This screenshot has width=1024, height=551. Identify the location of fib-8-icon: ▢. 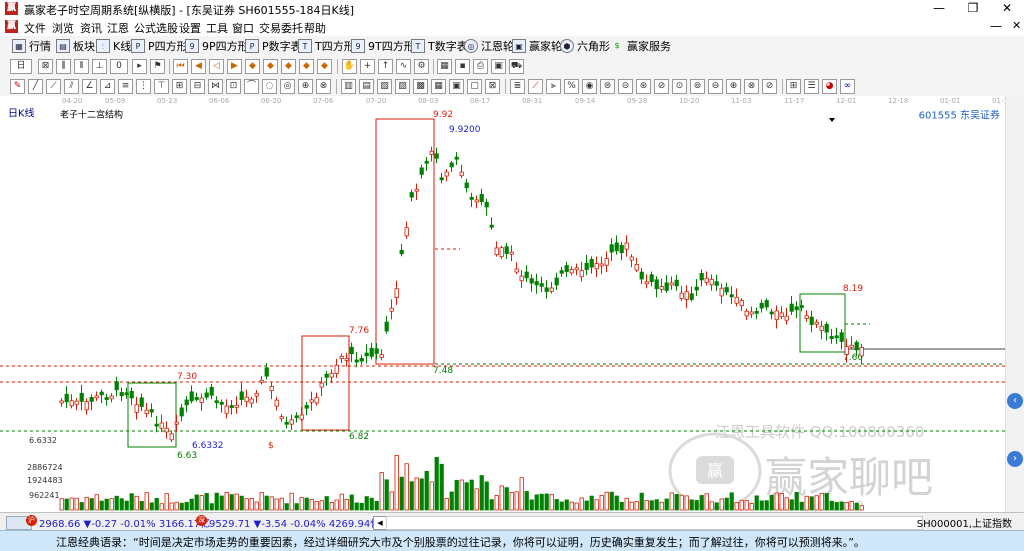
(474, 86).